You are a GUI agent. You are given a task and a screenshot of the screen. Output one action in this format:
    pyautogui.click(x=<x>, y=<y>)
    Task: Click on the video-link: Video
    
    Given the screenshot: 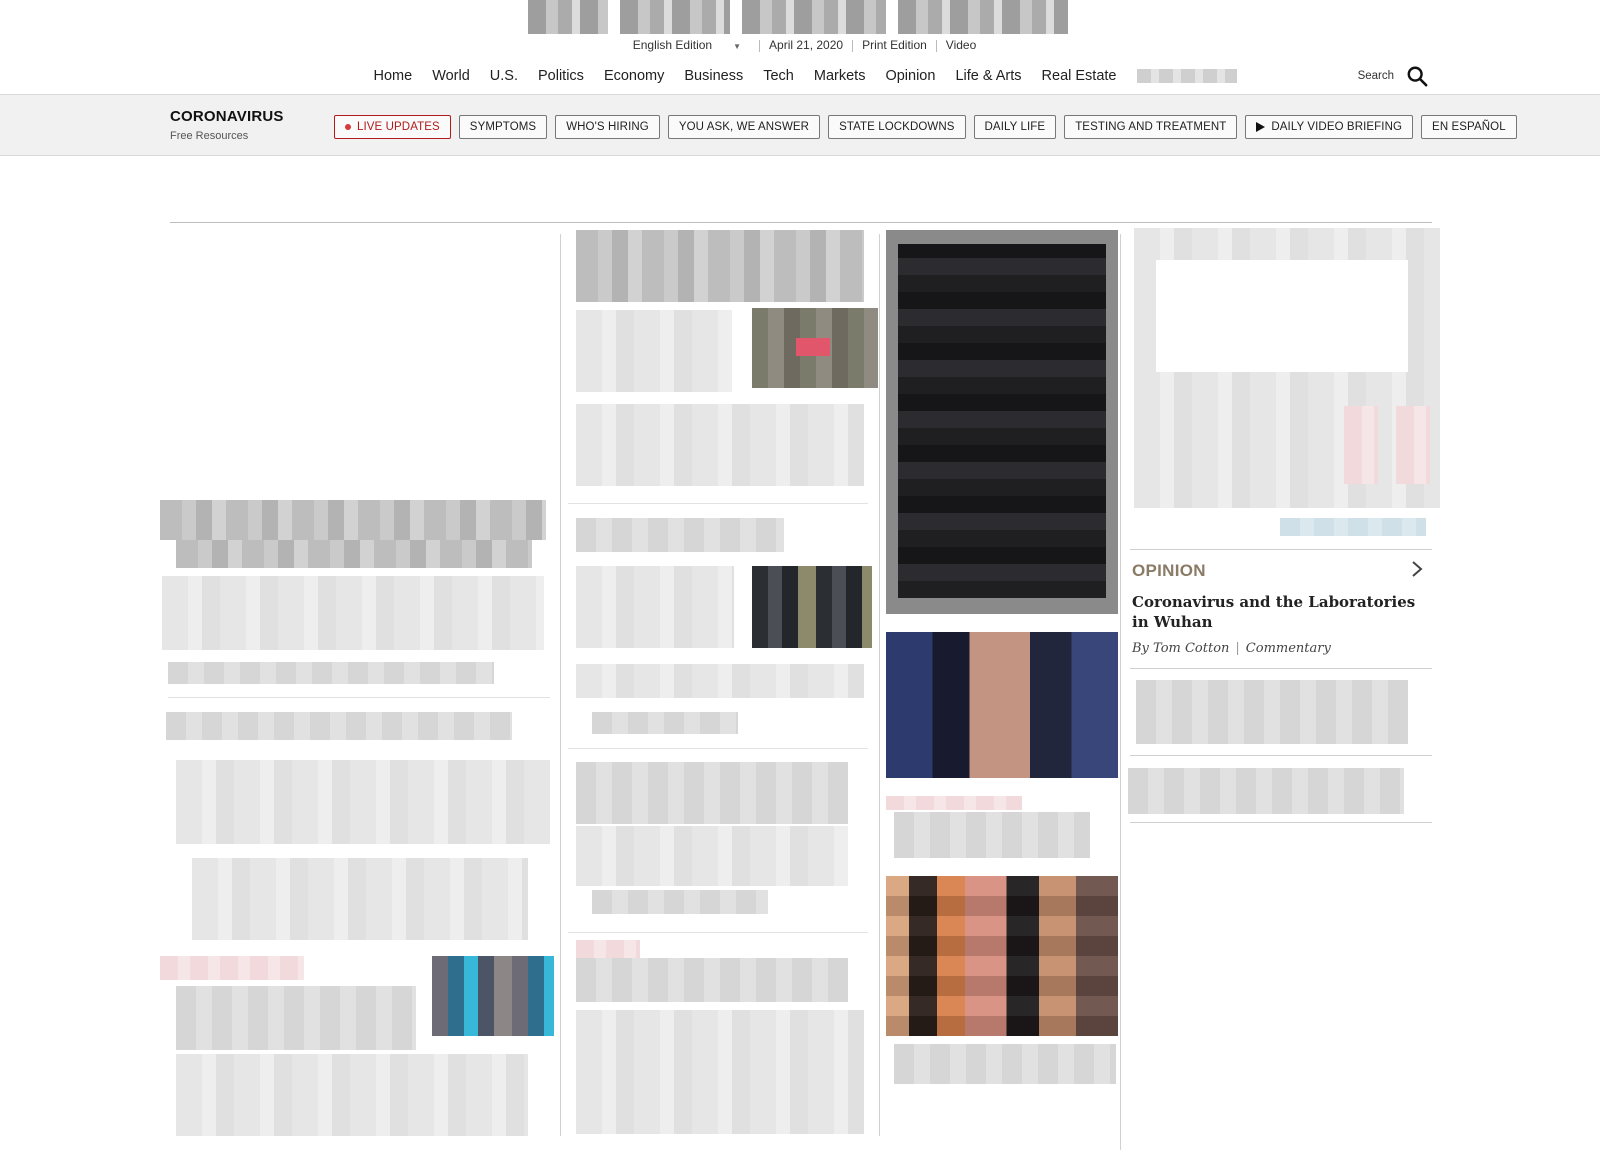 What is the action you would take?
    pyautogui.click(x=961, y=46)
    